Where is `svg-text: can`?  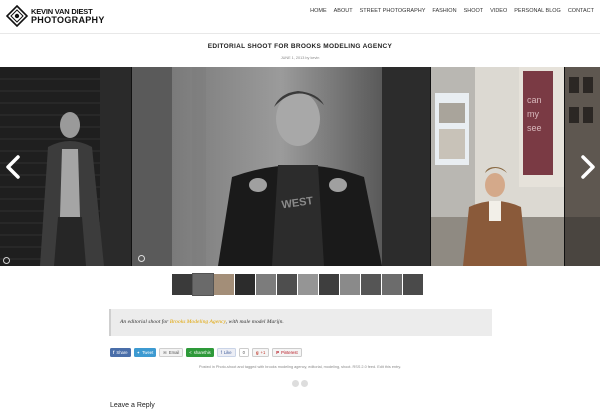
svg-text: can is located at coordinates (534, 100).